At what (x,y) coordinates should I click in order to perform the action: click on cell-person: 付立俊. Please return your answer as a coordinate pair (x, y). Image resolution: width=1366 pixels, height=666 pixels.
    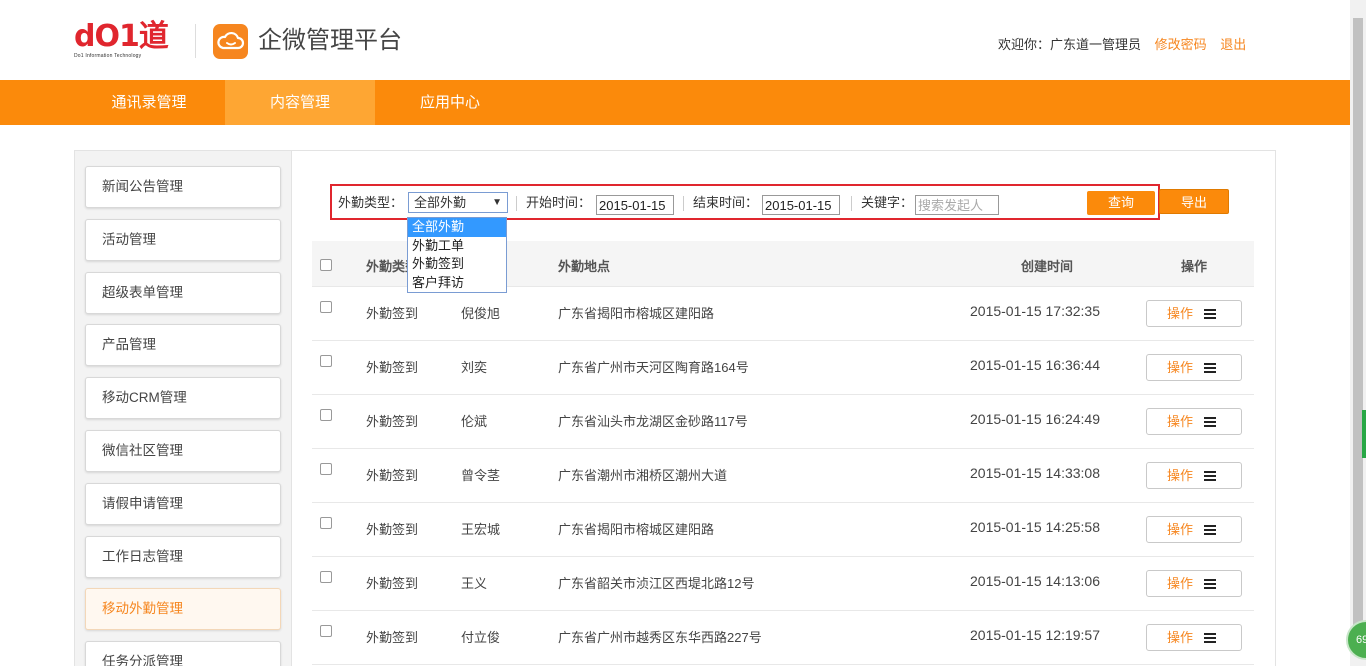
    Looking at the image, I should click on (481, 637).